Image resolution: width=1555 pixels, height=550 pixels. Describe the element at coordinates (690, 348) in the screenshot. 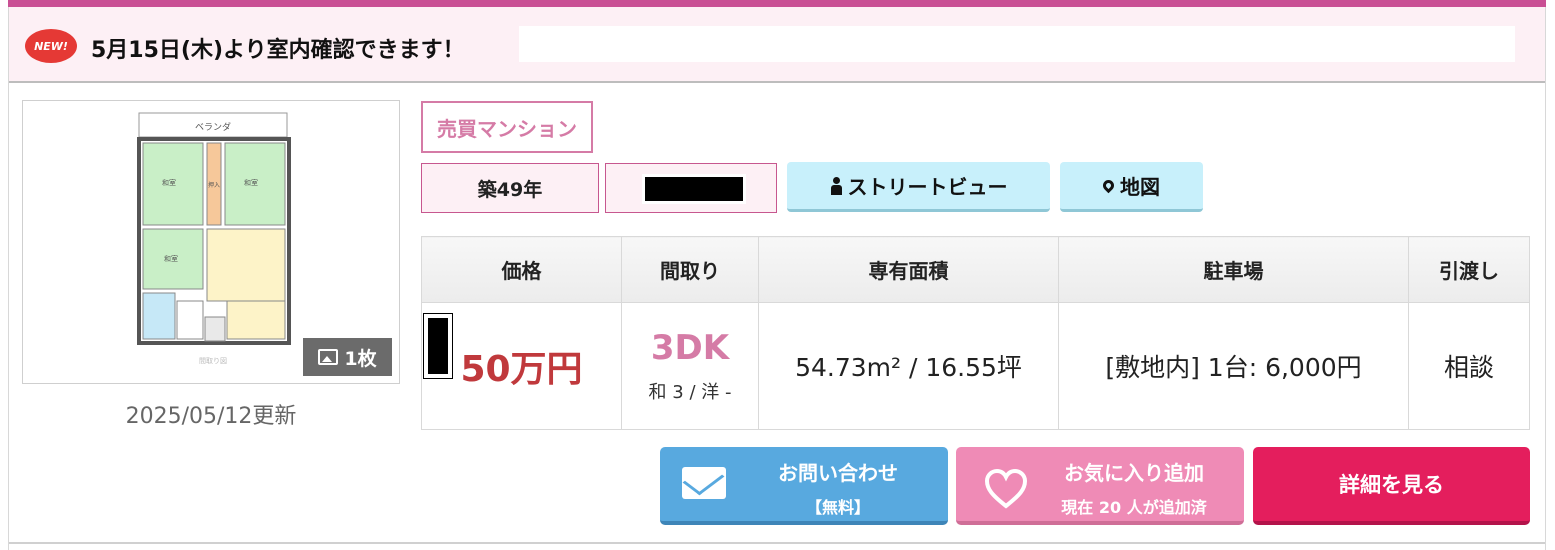

I see `layout-value: 3DK` at that location.